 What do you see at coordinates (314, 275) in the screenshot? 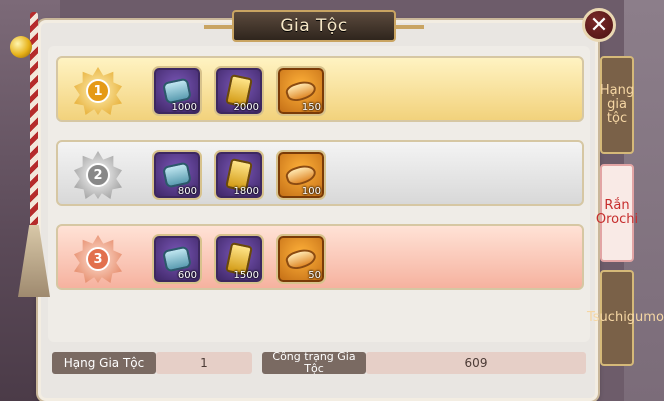
I see `reward-qty: 50` at bounding box center [314, 275].